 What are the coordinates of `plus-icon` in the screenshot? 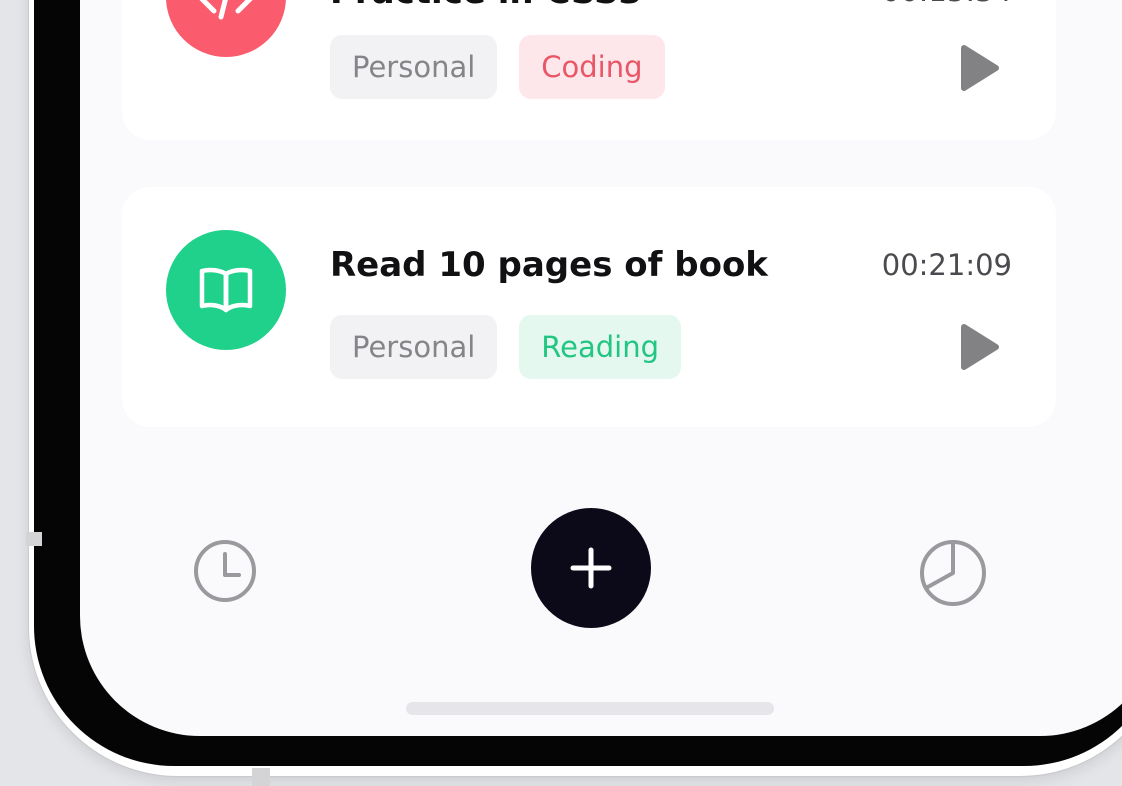 It's located at (591, 568).